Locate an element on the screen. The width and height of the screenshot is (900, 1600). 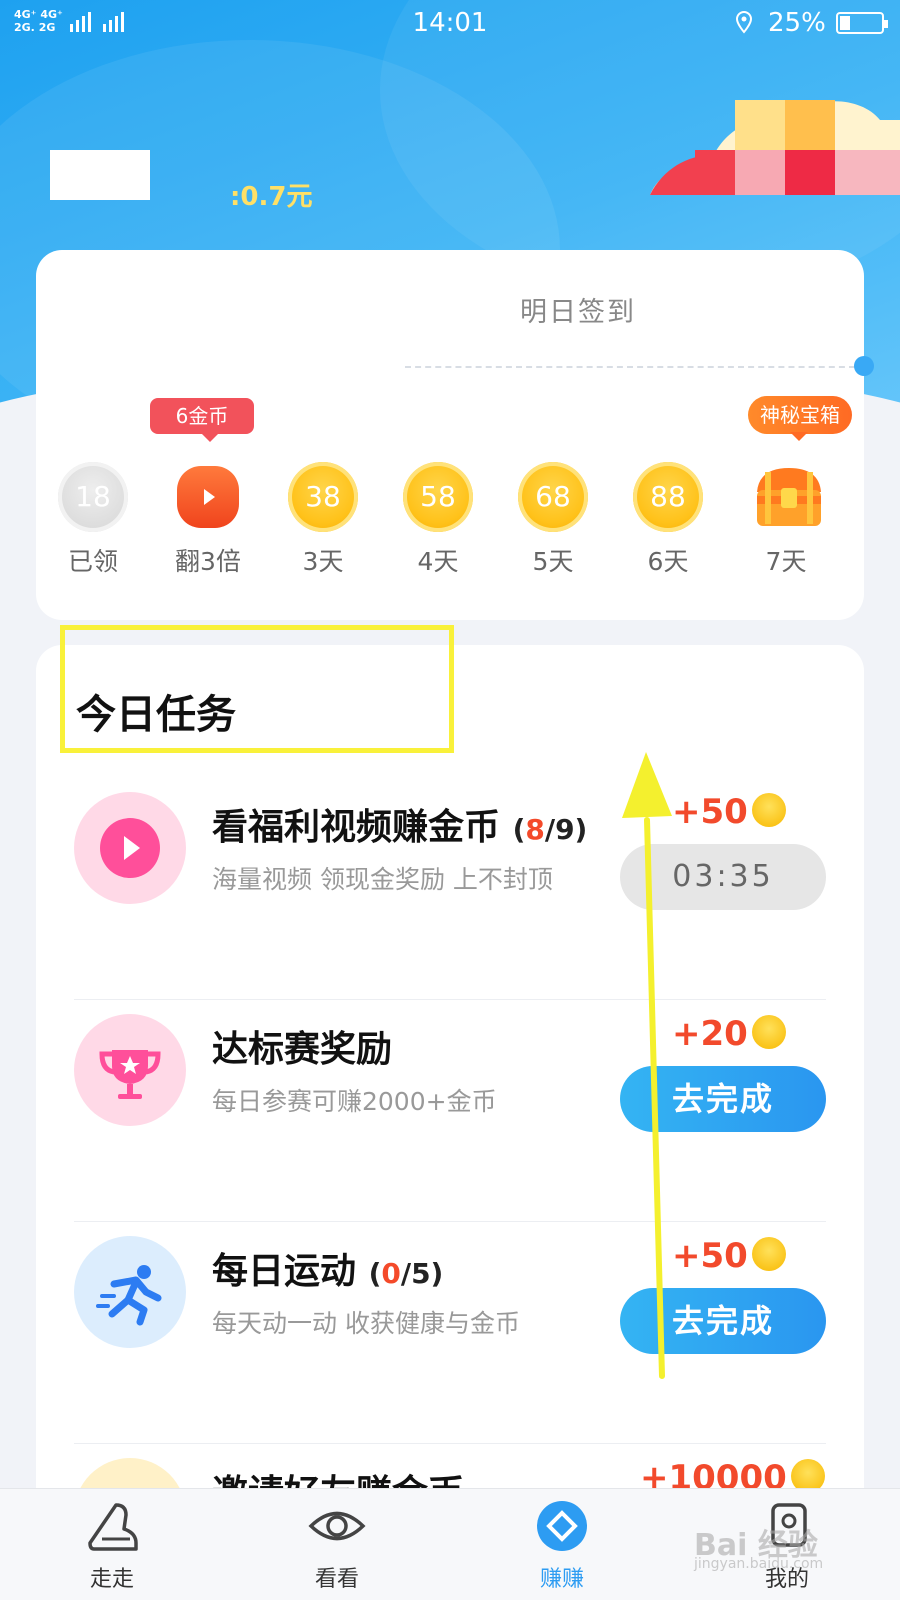
watermark-url: jingyan.baidu.com is located at coordinates (759, 1564).